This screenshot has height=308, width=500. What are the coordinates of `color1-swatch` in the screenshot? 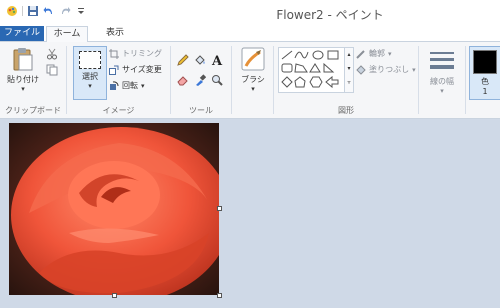 It's located at (485, 62).